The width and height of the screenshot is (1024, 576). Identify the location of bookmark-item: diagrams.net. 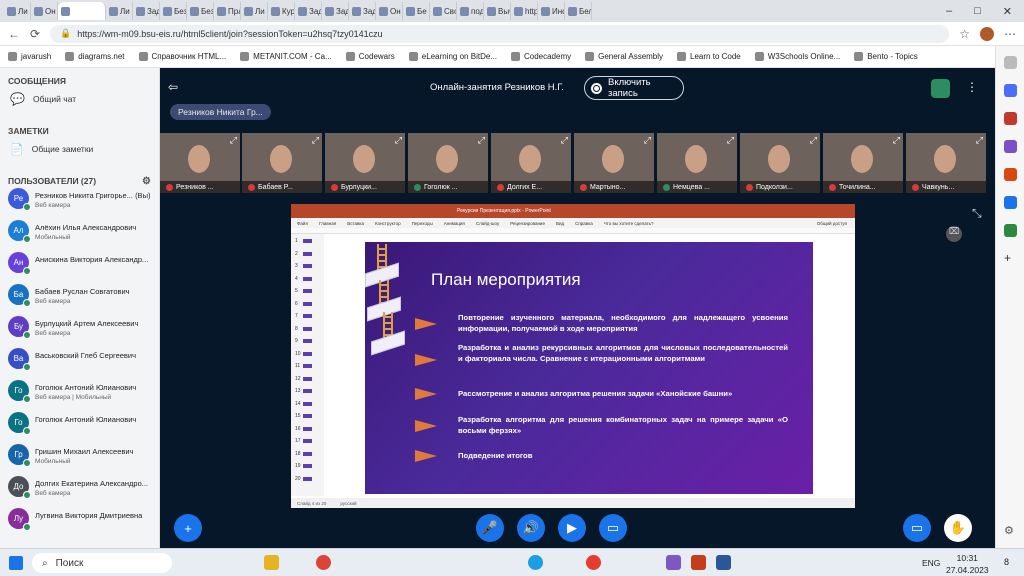
(95, 56).